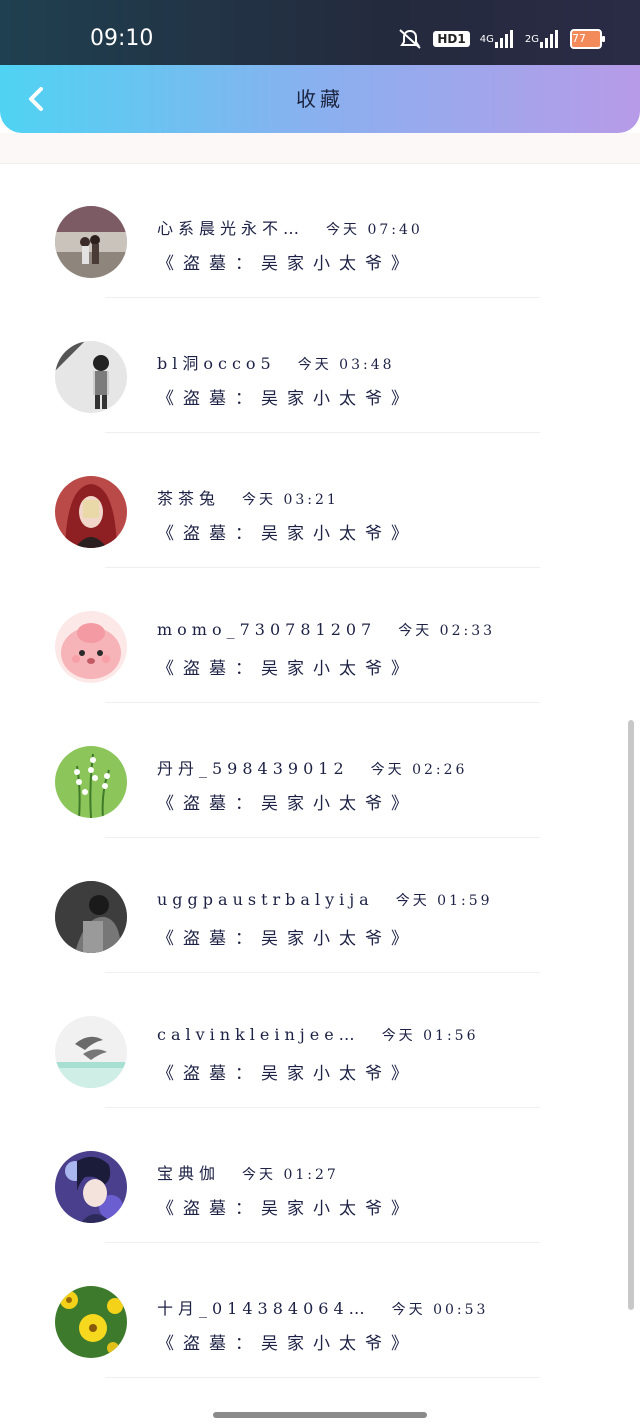  I want to click on app-header: 收藏, so click(320, 99).